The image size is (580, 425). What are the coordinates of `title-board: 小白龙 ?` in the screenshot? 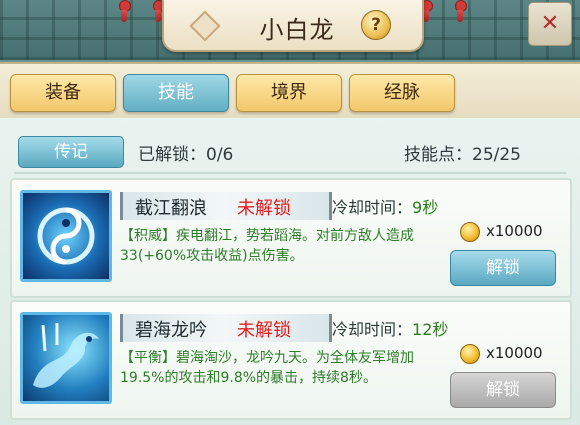 It's located at (293, 26).